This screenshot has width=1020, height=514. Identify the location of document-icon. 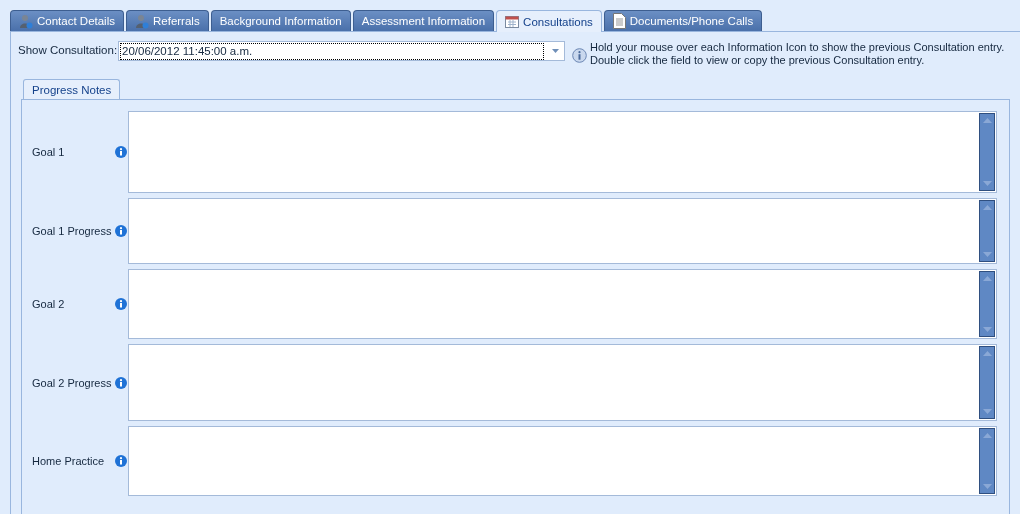
(619, 21).